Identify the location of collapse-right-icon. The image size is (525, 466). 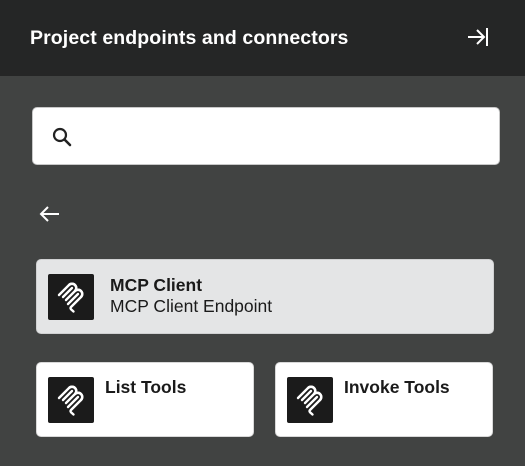
(478, 37).